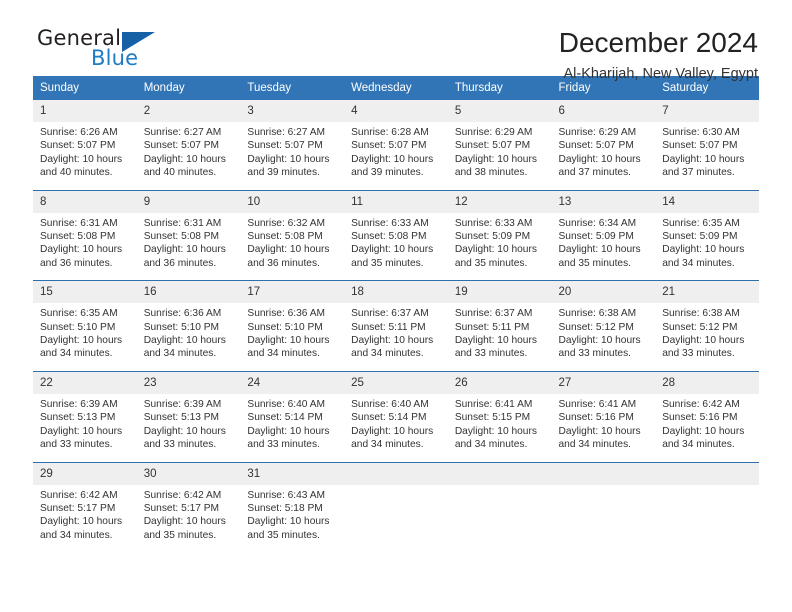 The width and height of the screenshot is (792, 612). What do you see at coordinates (396, 201) in the screenshot?
I see `day-number: 11` at bounding box center [396, 201].